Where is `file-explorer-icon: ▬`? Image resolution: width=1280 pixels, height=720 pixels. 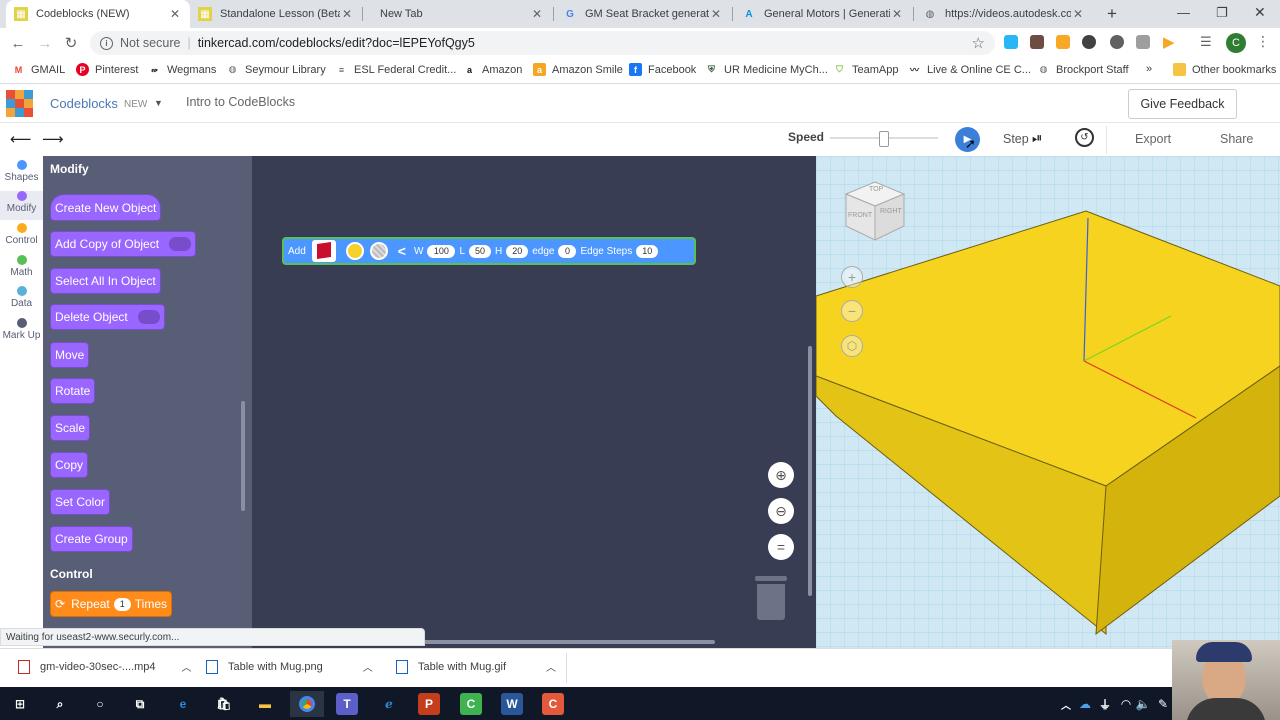 file-explorer-icon: ▬ is located at coordinates (265, 704).